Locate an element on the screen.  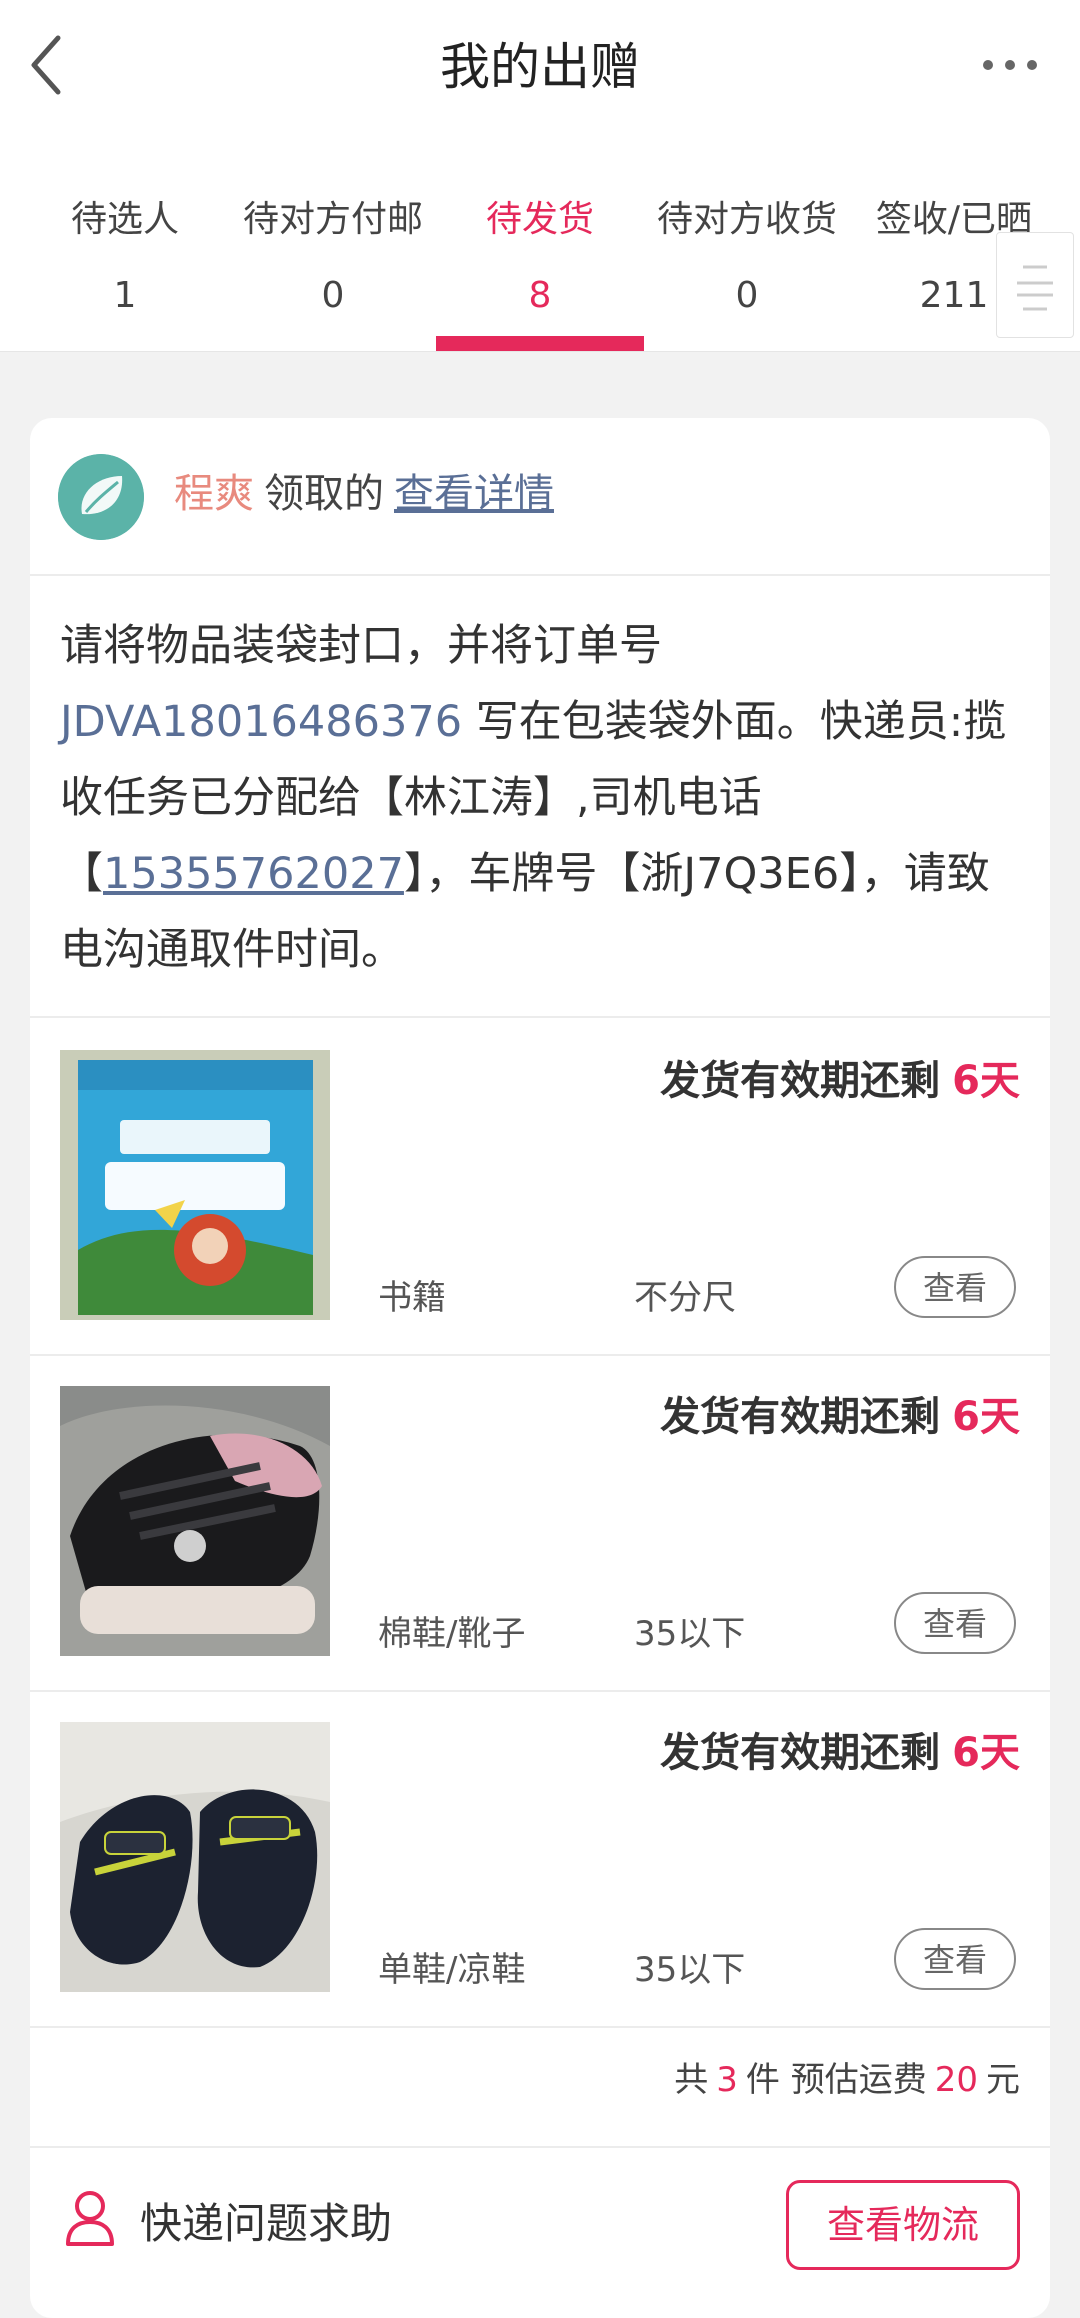
order-number: JDVA18016486376 is located at coordinates (261, 722).